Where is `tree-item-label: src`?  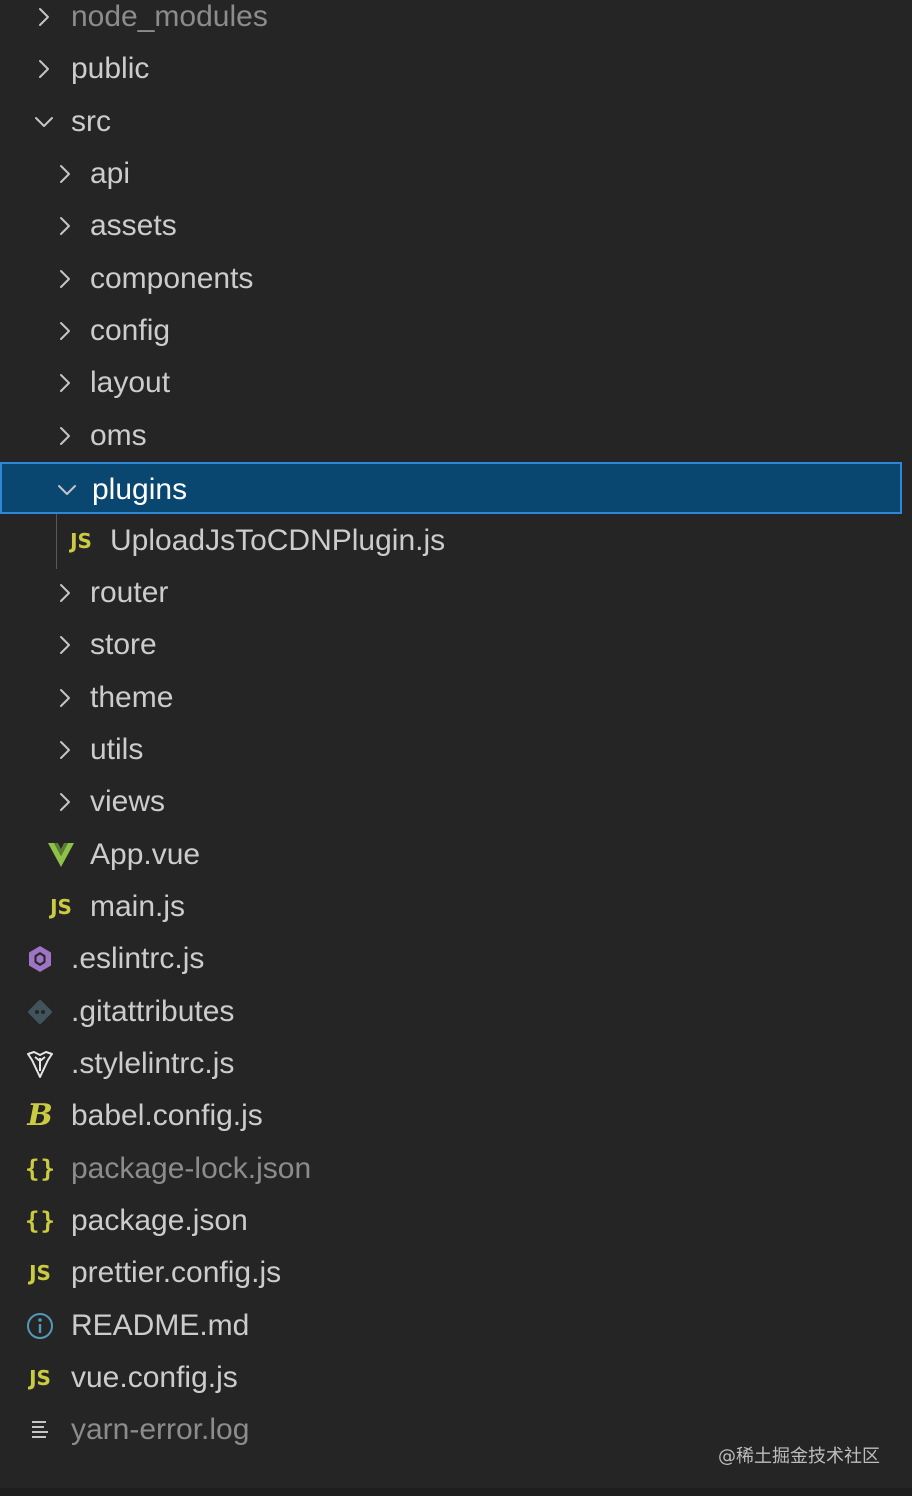 tree-item-label: src is located at coordinates (91, 121).